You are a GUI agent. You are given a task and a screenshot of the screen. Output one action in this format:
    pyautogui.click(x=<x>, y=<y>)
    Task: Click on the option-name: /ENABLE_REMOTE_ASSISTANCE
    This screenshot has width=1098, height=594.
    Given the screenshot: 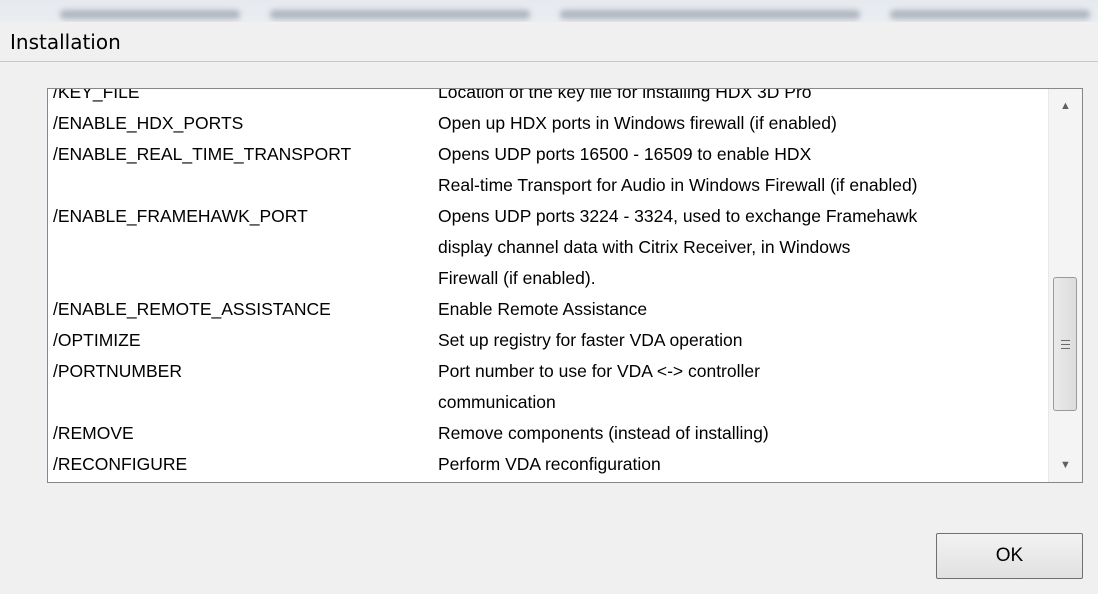 What is the action you would take?
    pyautogui.click(x=192, y=309)
    